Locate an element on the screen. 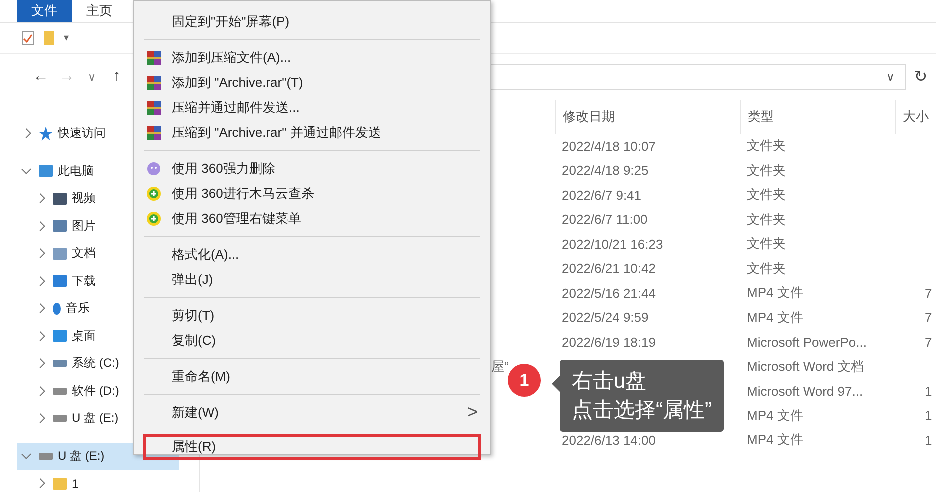 This screenshot has width=936, height=492. back-button: ← is located at coordinates (41, 77).